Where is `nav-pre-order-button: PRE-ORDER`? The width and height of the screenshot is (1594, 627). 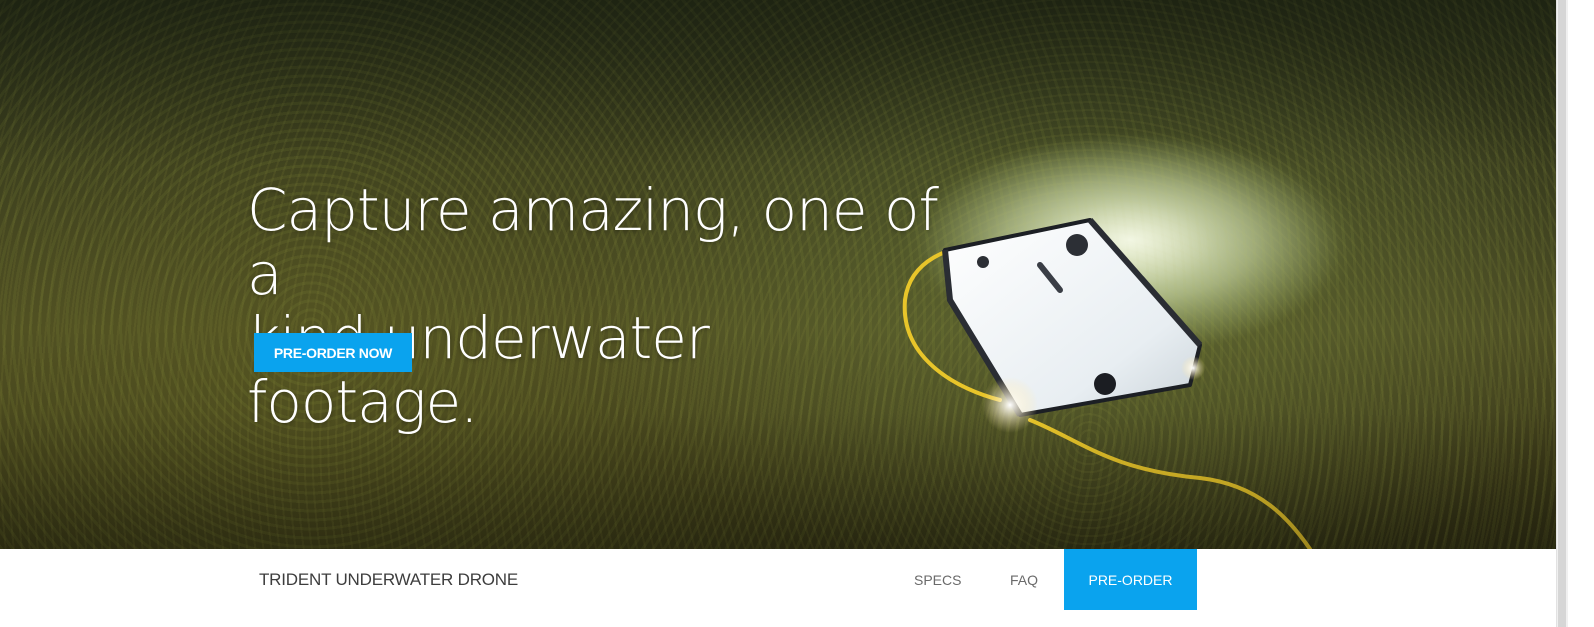 nav-pre-order-button: PRE-ORDER is located at coordinates (1130, 579).